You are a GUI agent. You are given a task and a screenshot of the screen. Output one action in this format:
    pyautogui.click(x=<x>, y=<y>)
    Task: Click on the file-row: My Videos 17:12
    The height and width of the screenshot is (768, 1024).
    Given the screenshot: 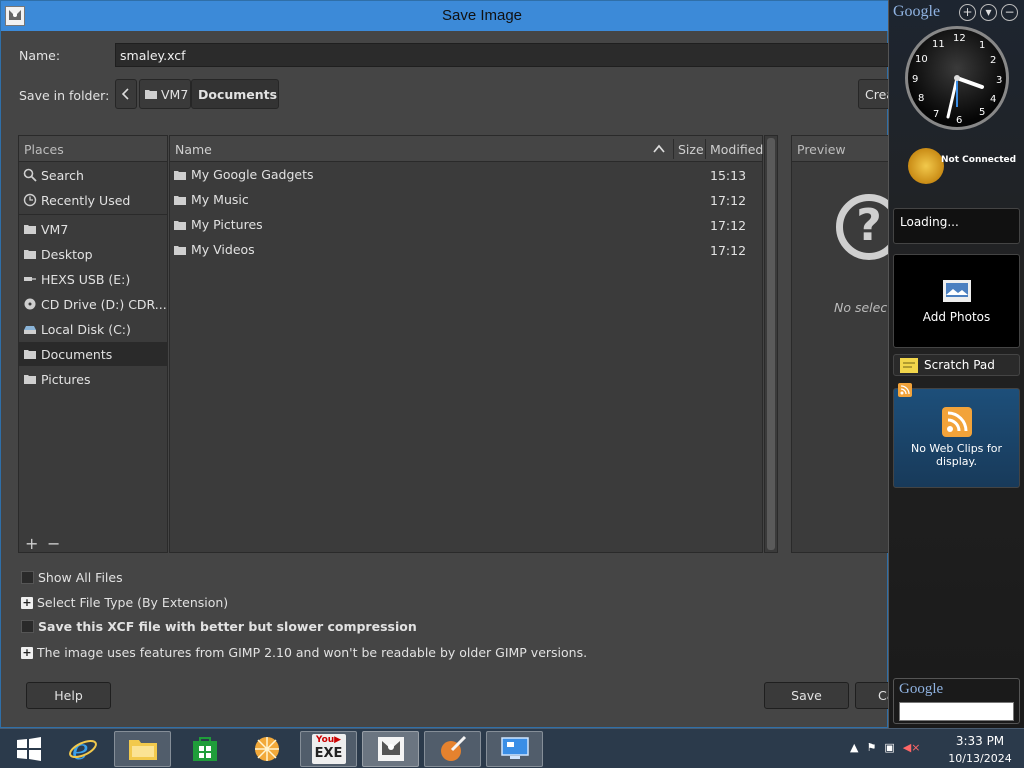 What is the action you would take?
    pyautogui.click(x=466, y=250)
    